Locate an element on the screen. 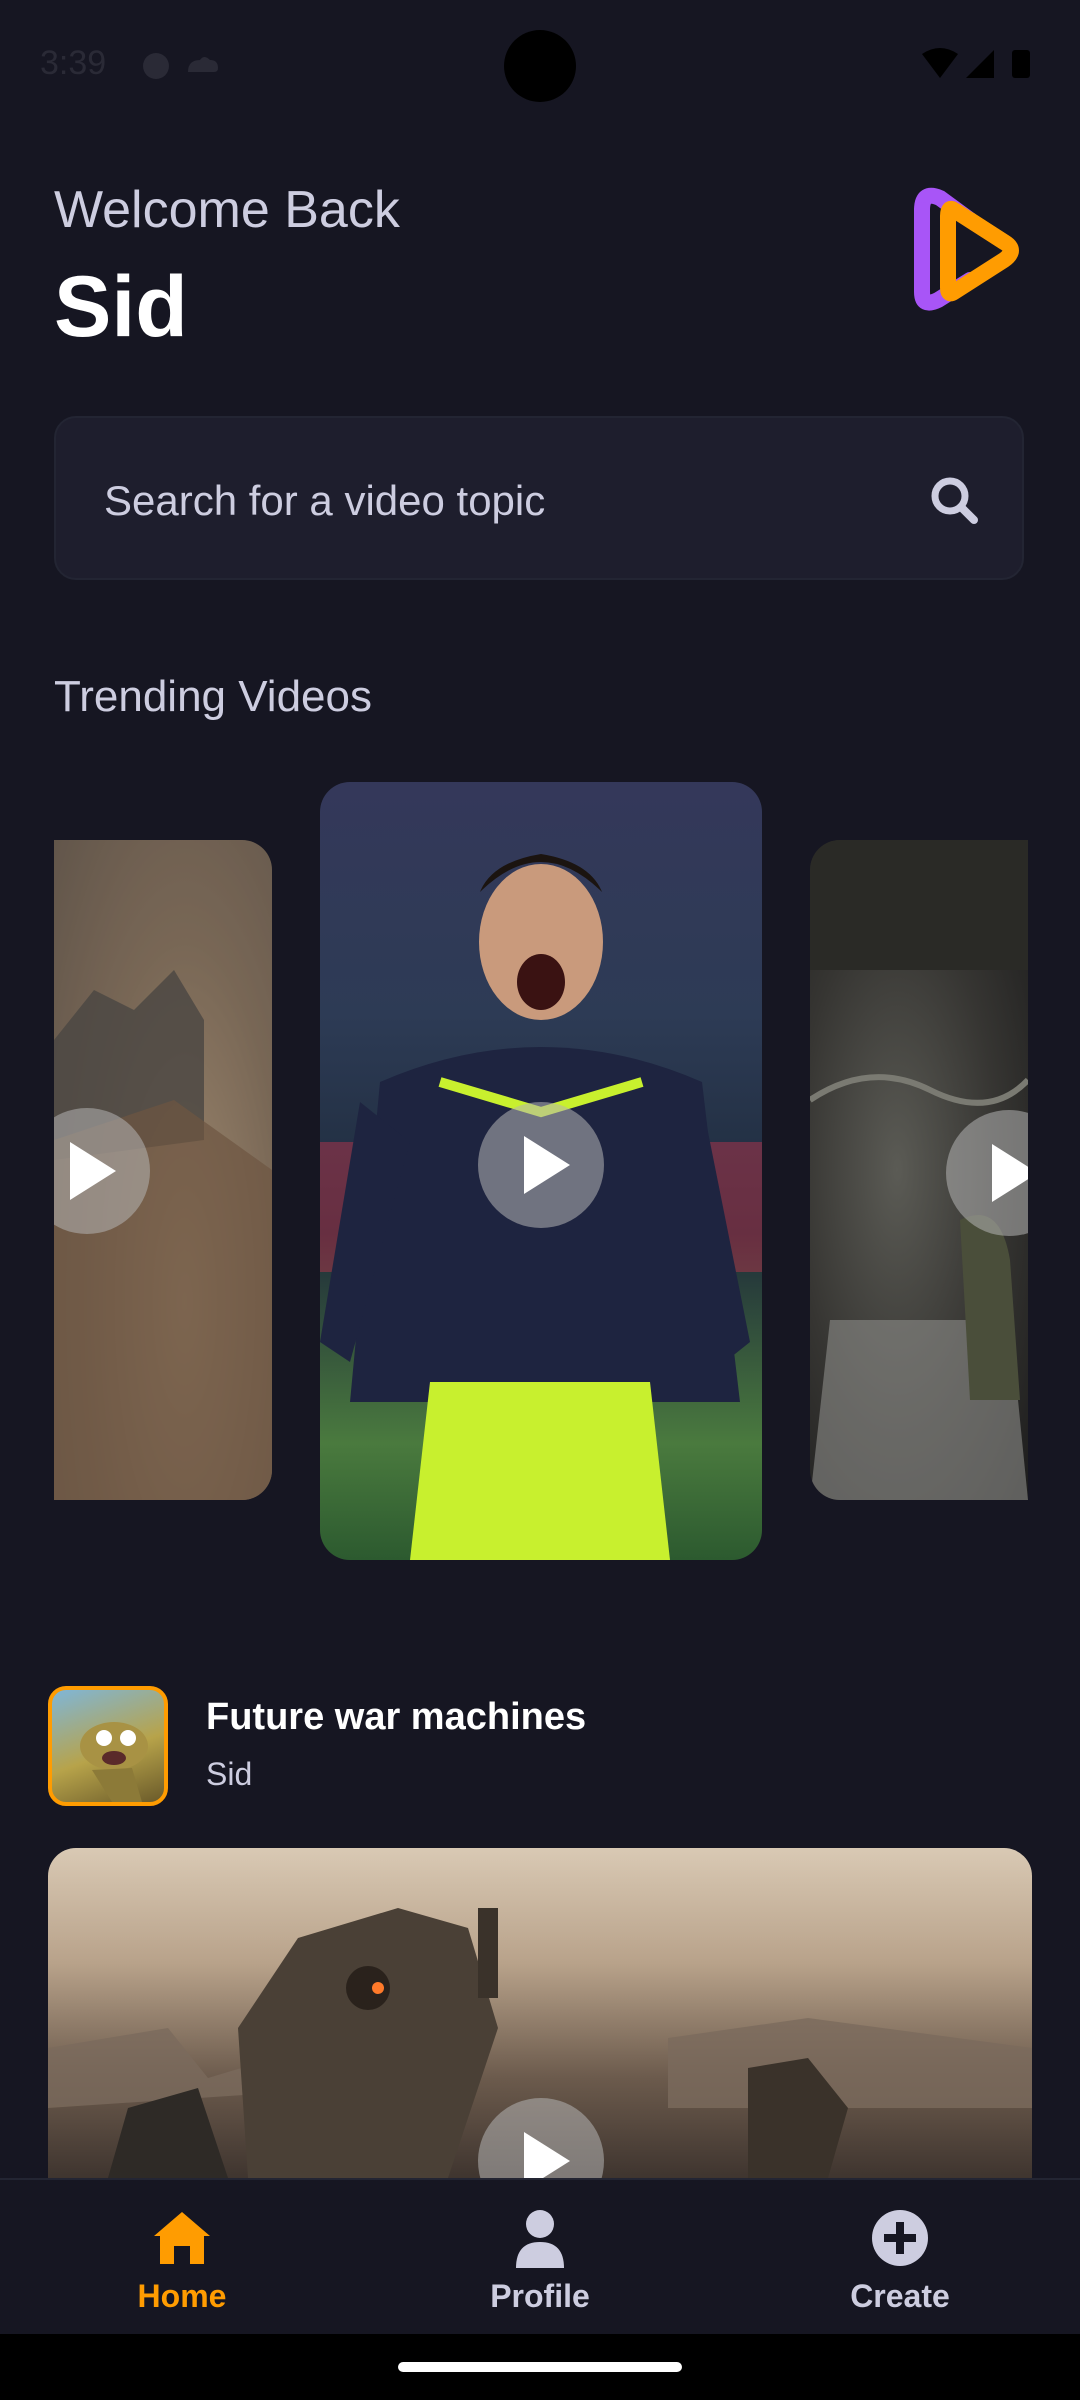 This screenshot has height=2400, width=1080. avatar is located at coordinates (108, 1746).